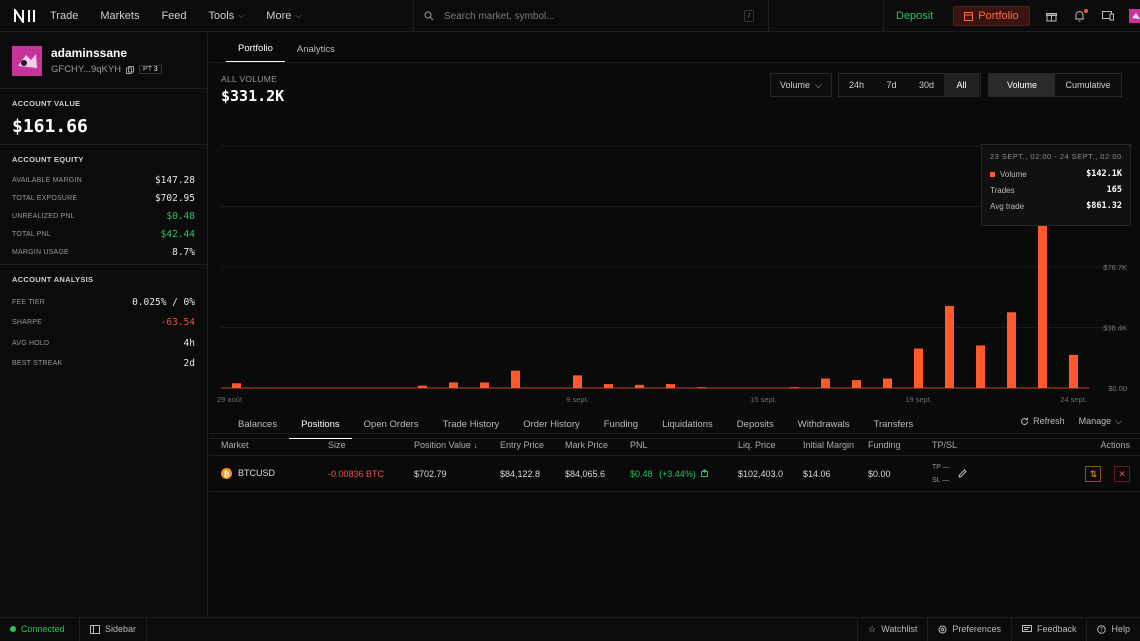 This screenshot has height=641, width=1140. What do you see at coordinates (163, 302) in the screenshot?
I see `analysis-value: 0.025% / 0%` at bounding box center [163, 302].